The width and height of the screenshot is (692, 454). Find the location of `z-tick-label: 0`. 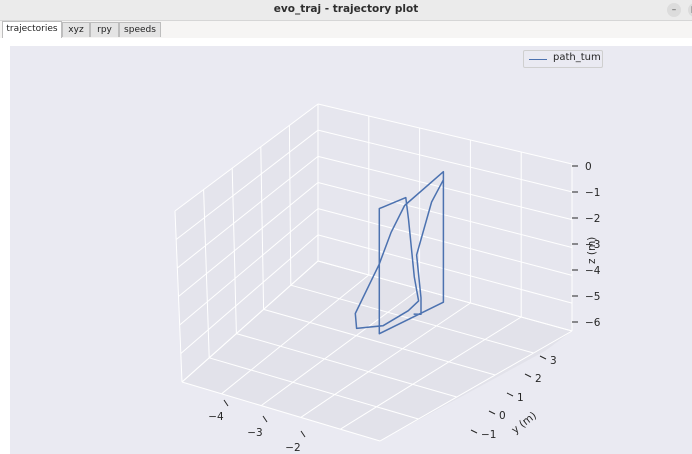

z-tick-label: 0 is located at coordinates (588, 167).